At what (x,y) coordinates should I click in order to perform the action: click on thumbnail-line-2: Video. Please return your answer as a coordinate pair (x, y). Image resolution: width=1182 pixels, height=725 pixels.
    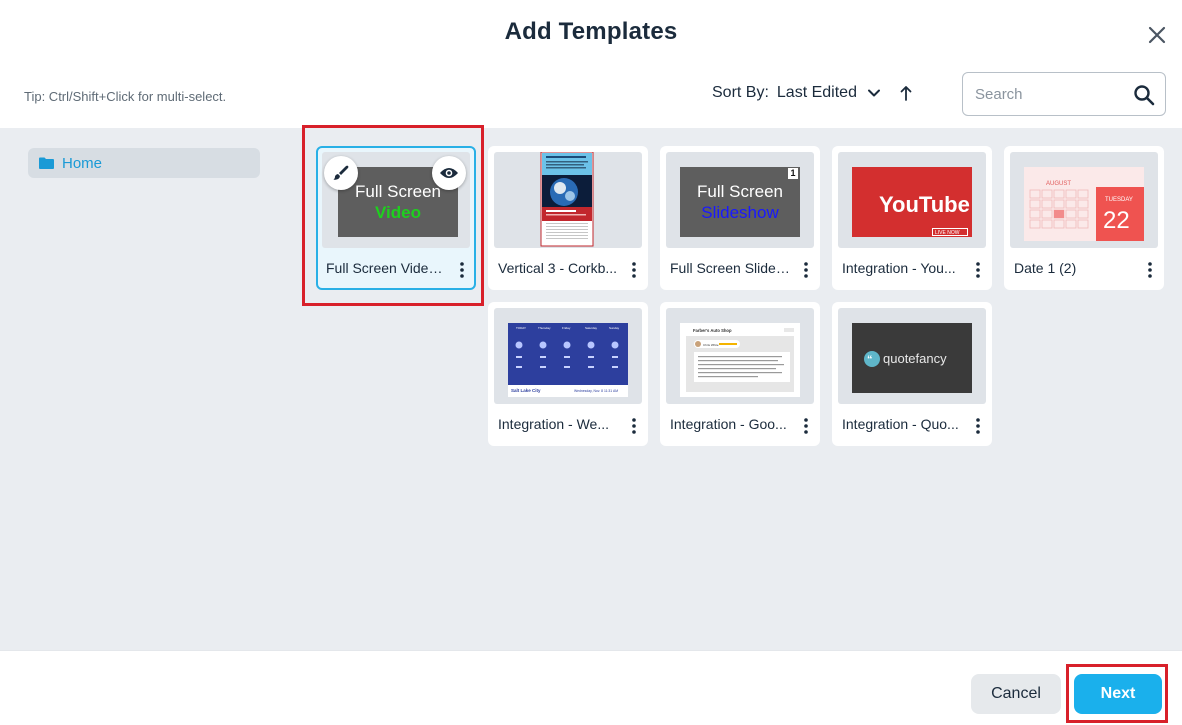
    Looking at the image, I should click on (398, 212).